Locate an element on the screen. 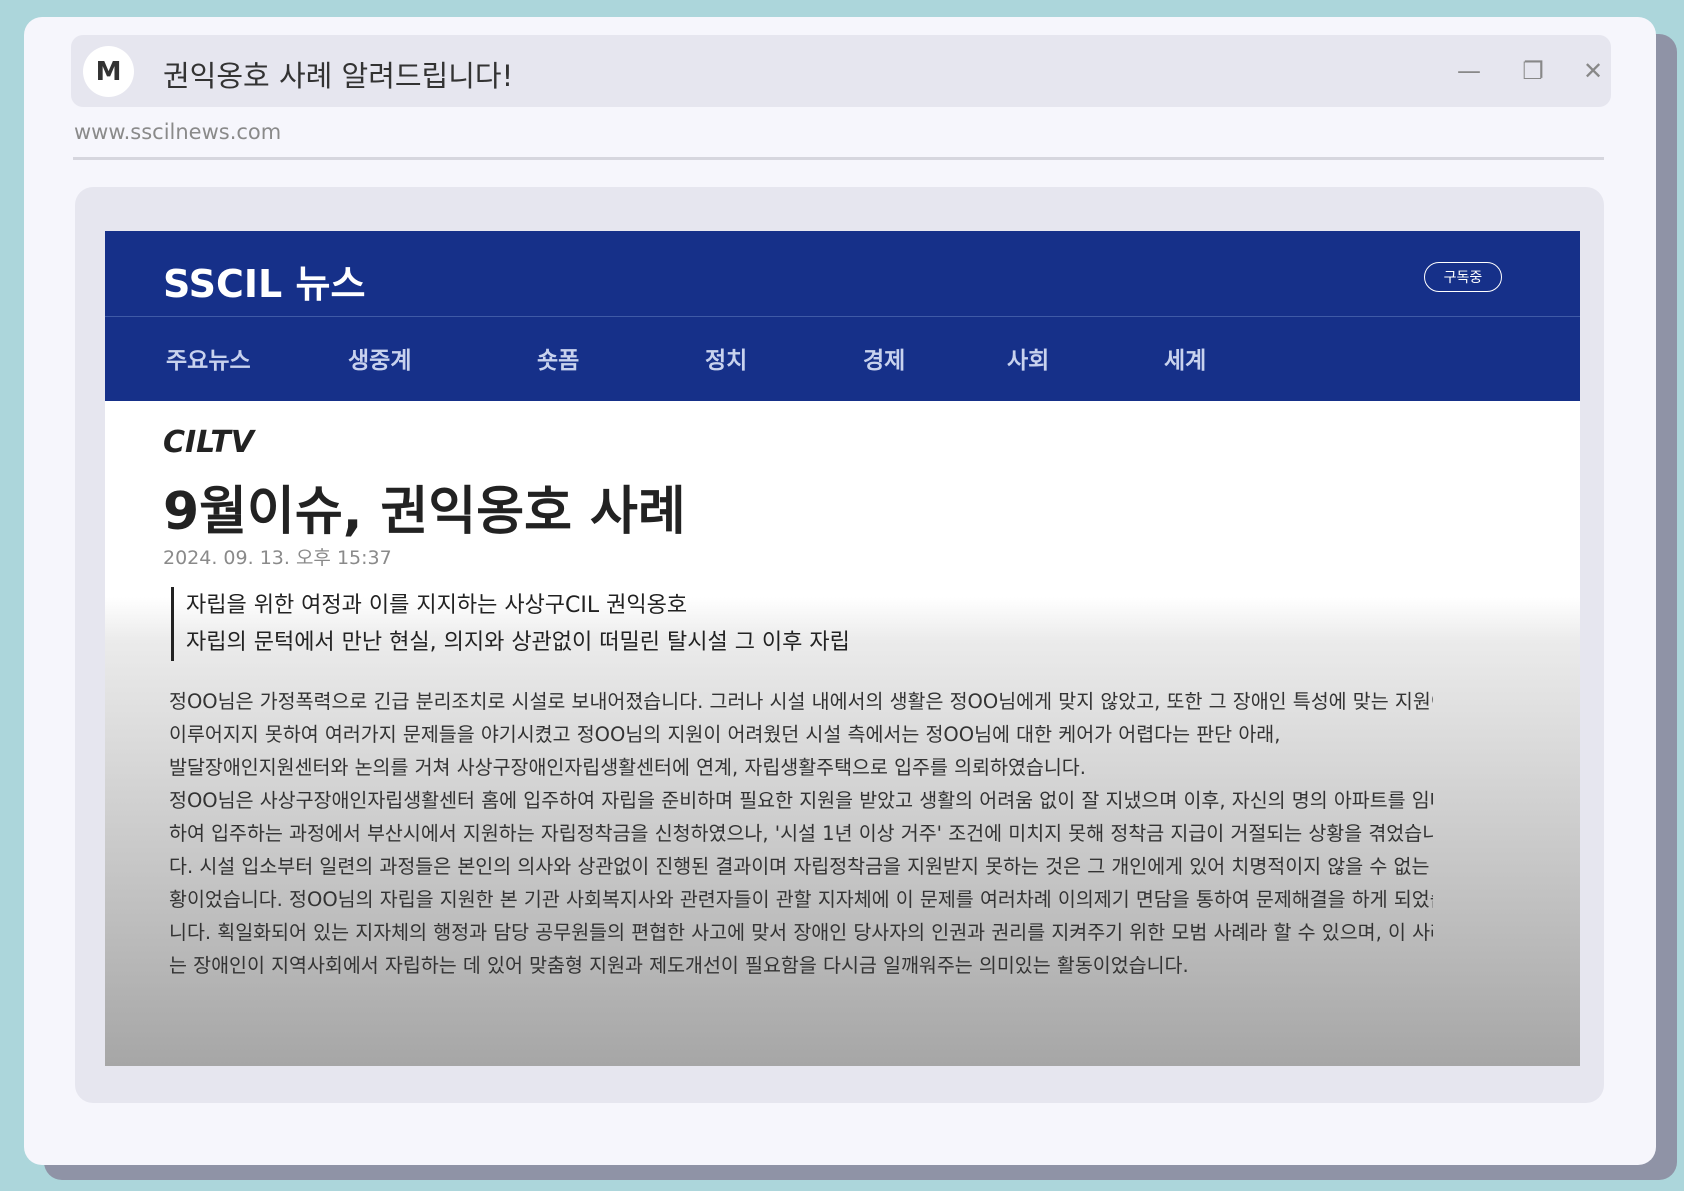 The width and height of the screenshot is (1684, 1191). url-divider is located at coordinates (838, 158).